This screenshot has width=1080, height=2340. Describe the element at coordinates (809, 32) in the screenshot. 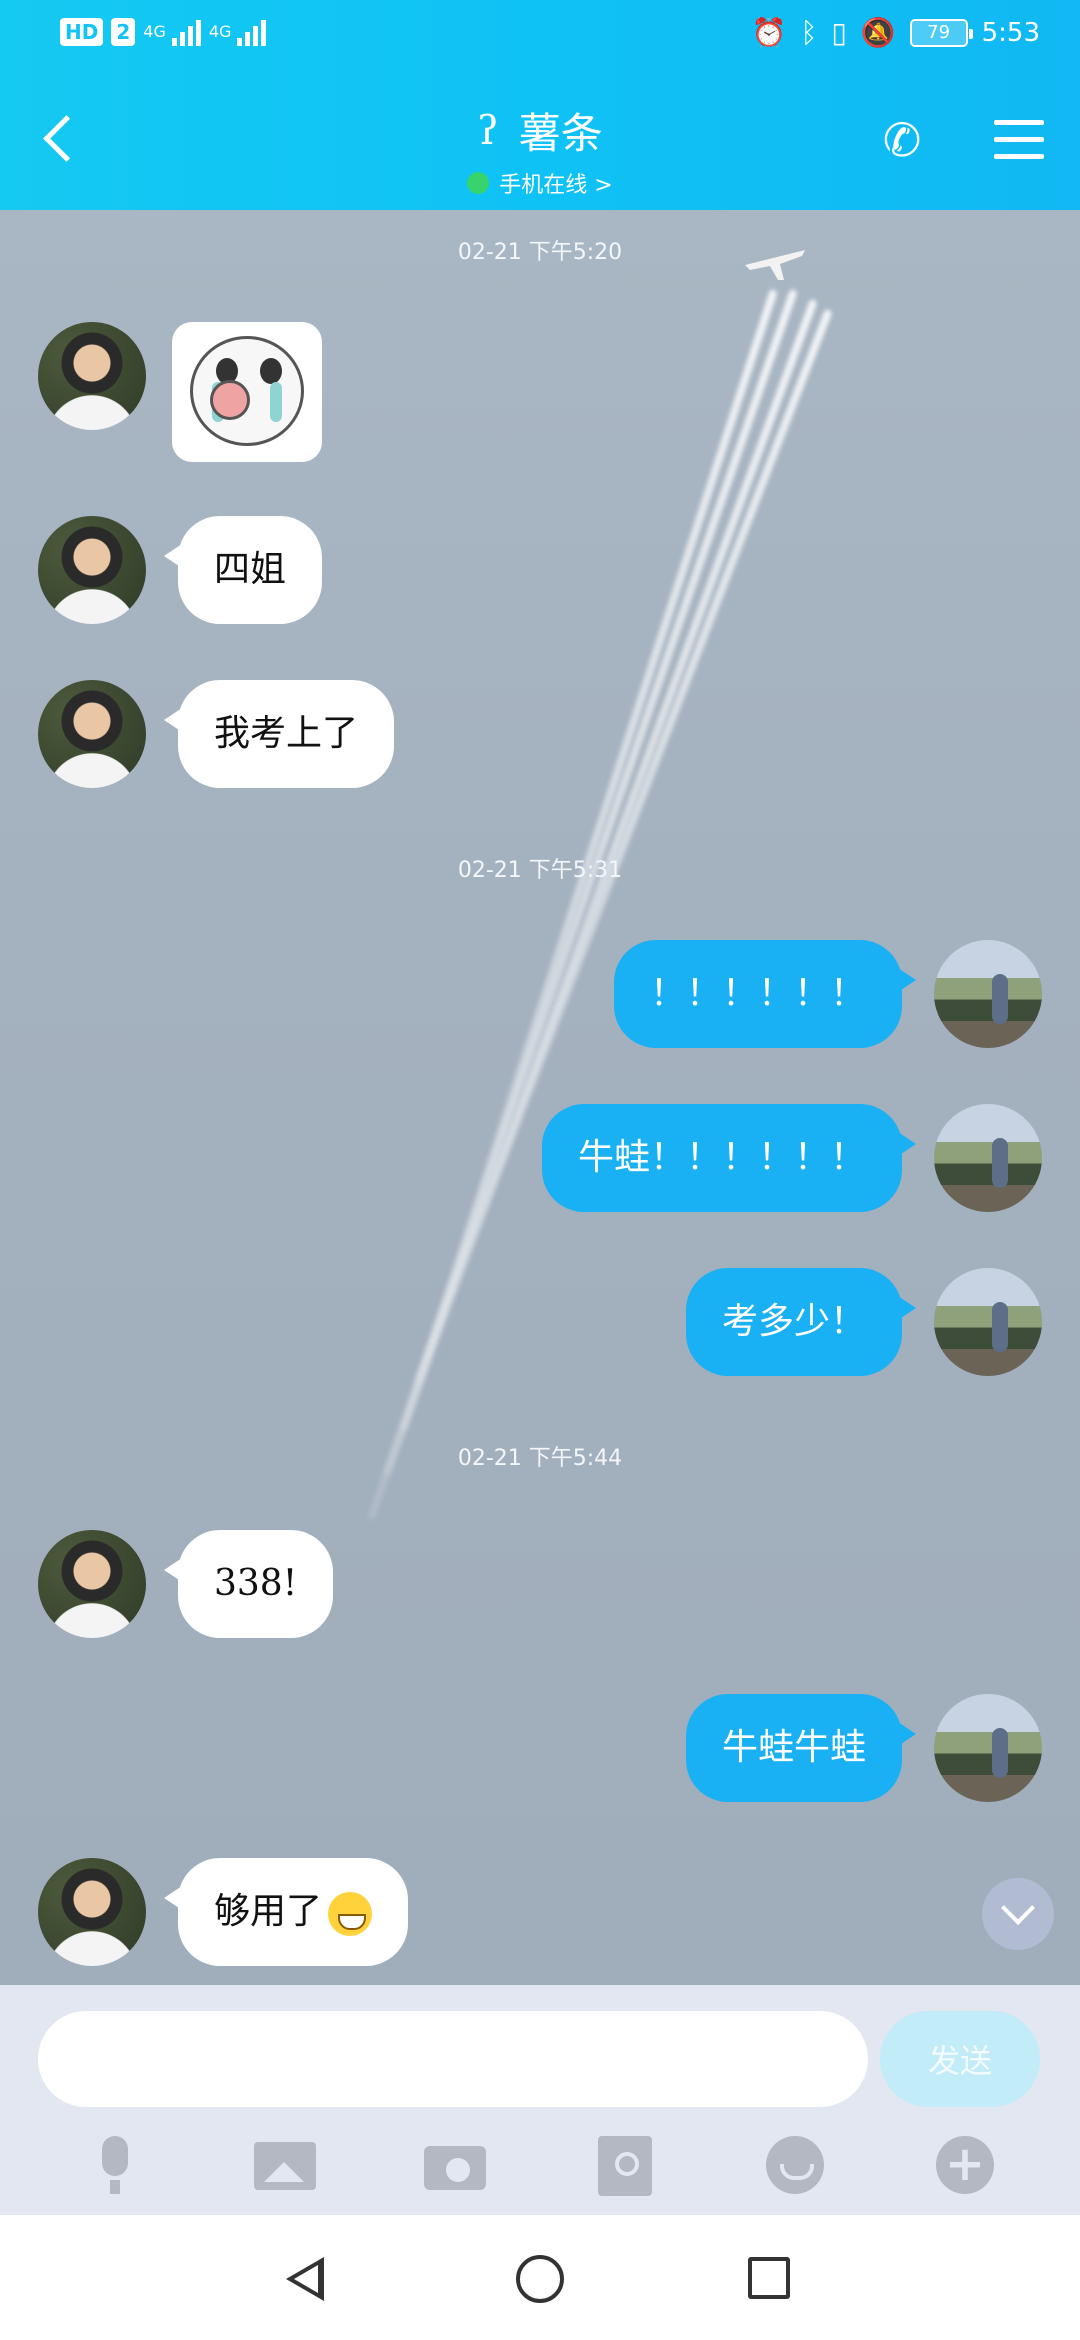

I see `bluetooth-icon: ᛒ` at that location.